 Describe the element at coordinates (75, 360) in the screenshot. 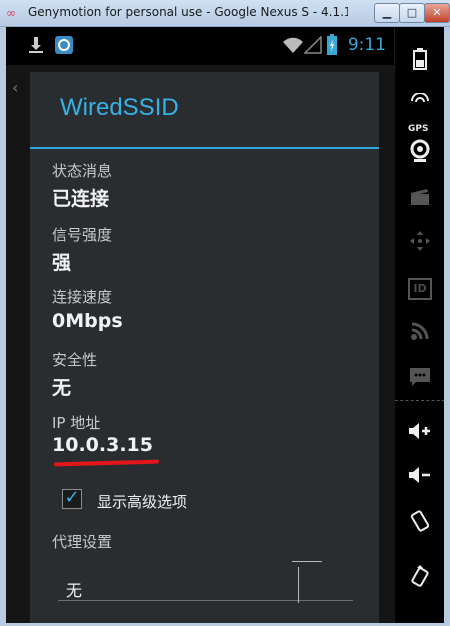

I see `security-label: 安全性` at that location.